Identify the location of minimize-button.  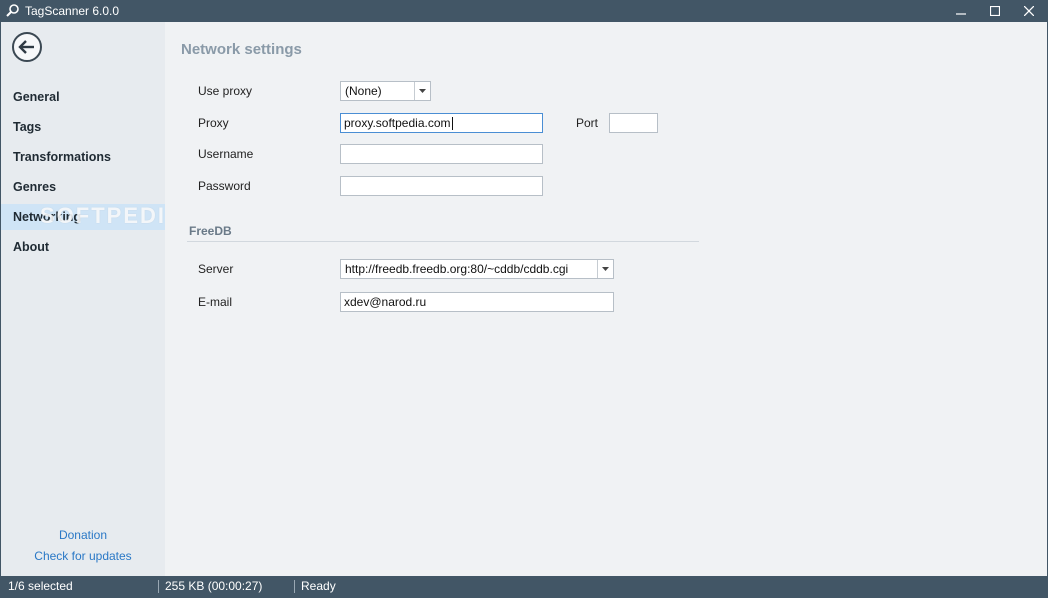
(961, 11).